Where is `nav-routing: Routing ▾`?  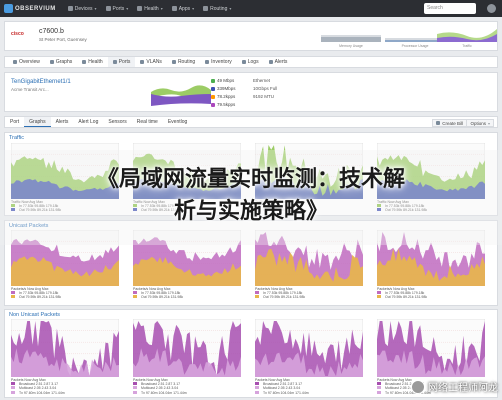
nav-routing: Routing ▾ is located at coordinates (217, 9).